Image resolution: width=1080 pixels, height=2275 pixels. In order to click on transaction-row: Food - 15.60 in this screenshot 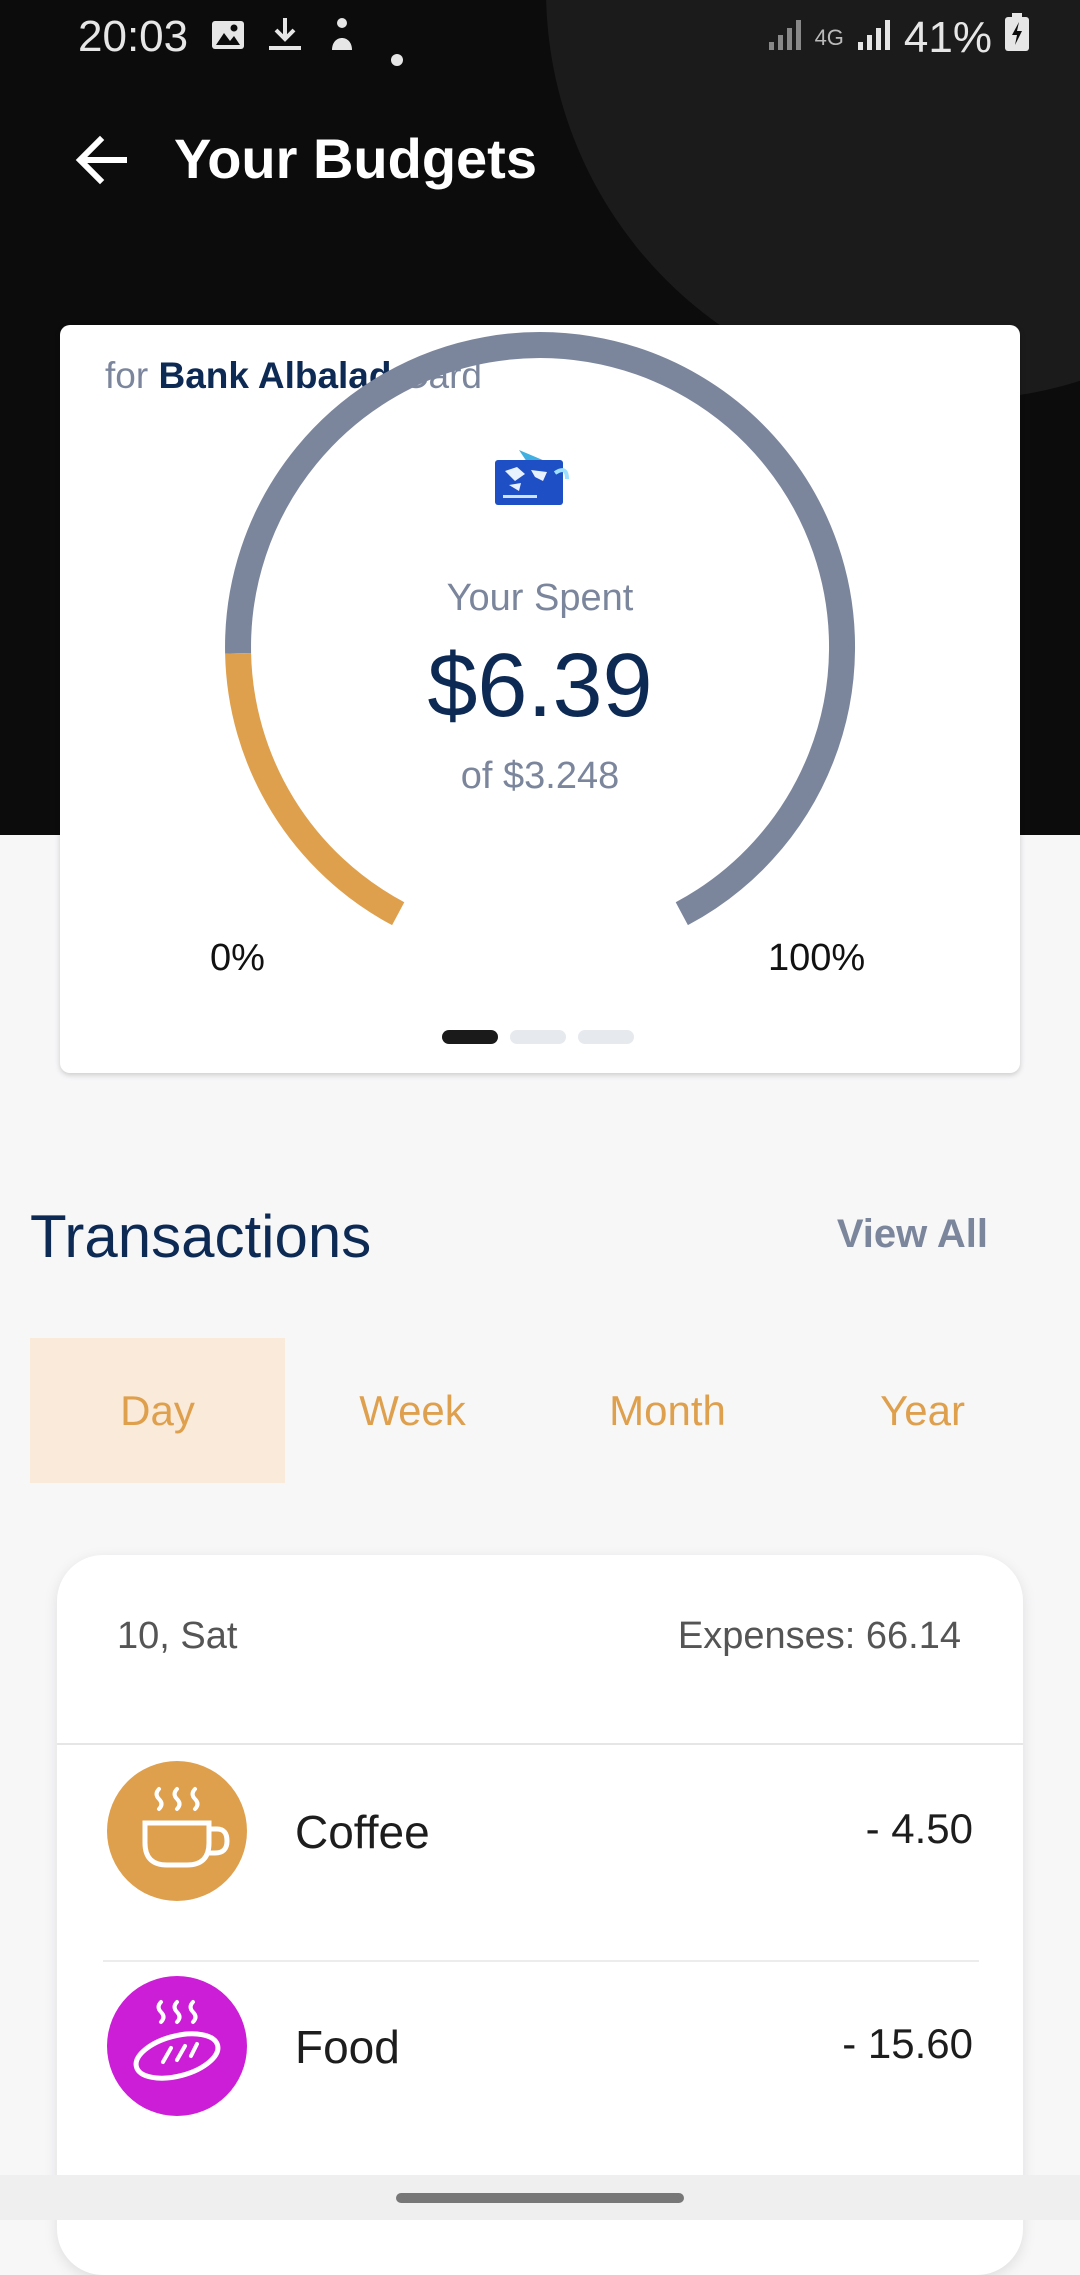, I will do `click(540, 2040)`.